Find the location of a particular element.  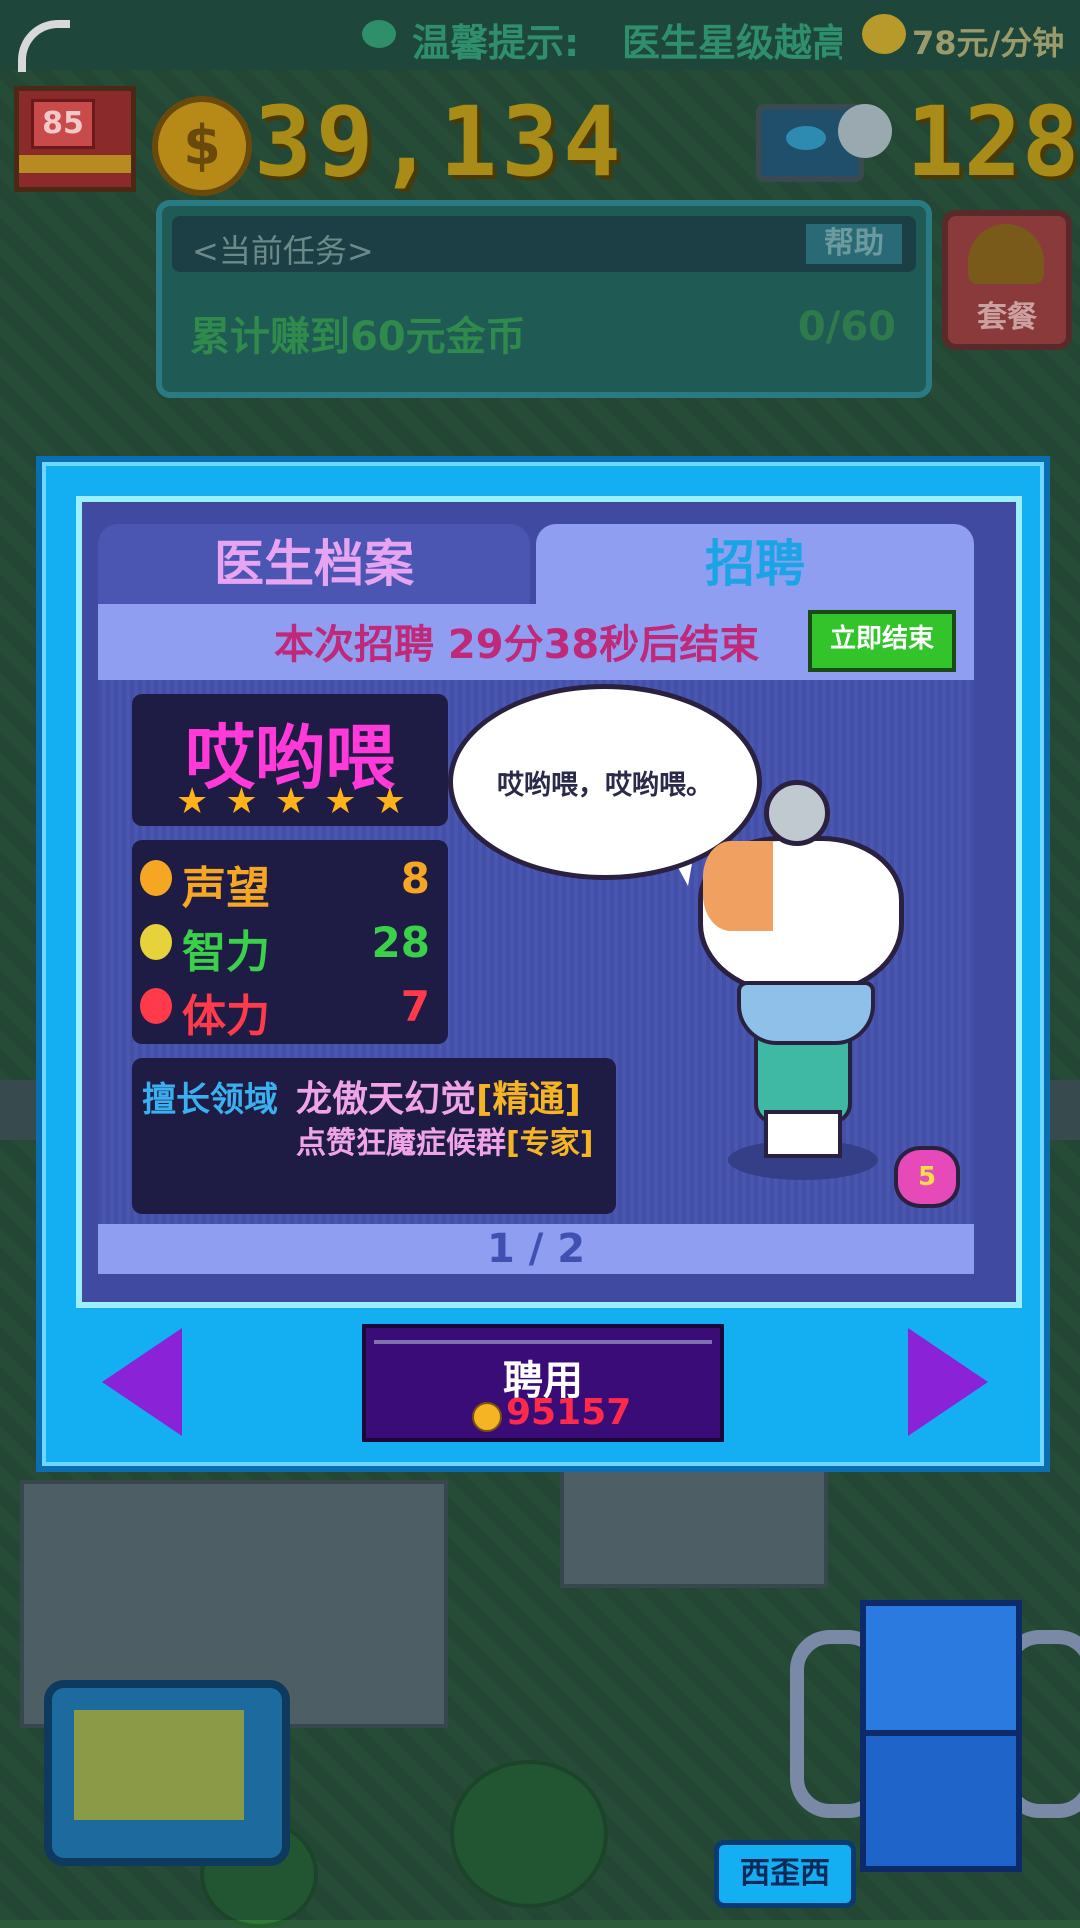

stat-label: 体力 is located at coordinates (226, 1016).